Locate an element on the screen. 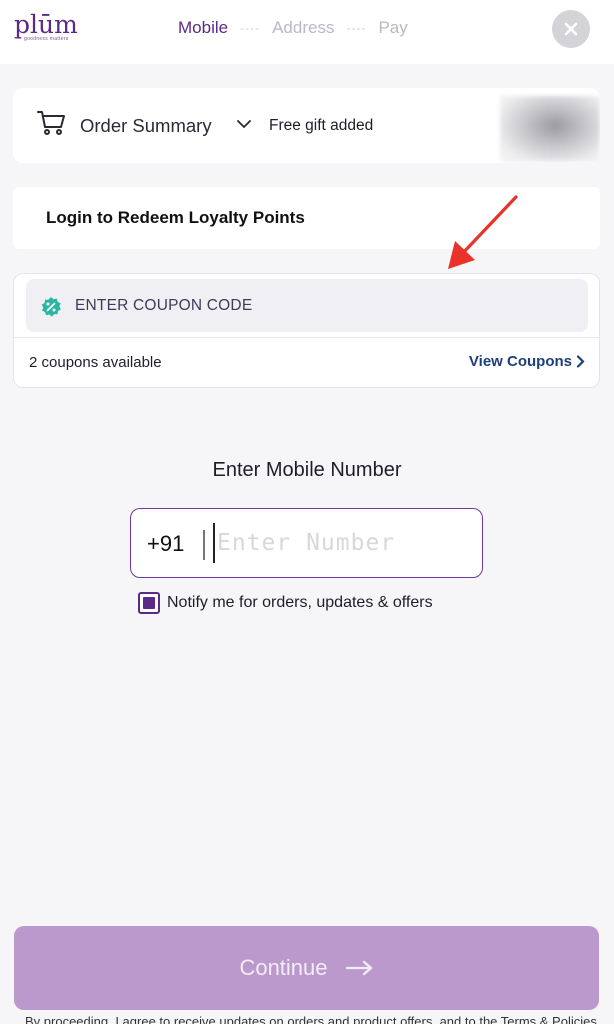 This screenshot has width=614, height=1024. loyalty-label: Login to Redeem Loyalty Points is located at coordinates (175, 217).